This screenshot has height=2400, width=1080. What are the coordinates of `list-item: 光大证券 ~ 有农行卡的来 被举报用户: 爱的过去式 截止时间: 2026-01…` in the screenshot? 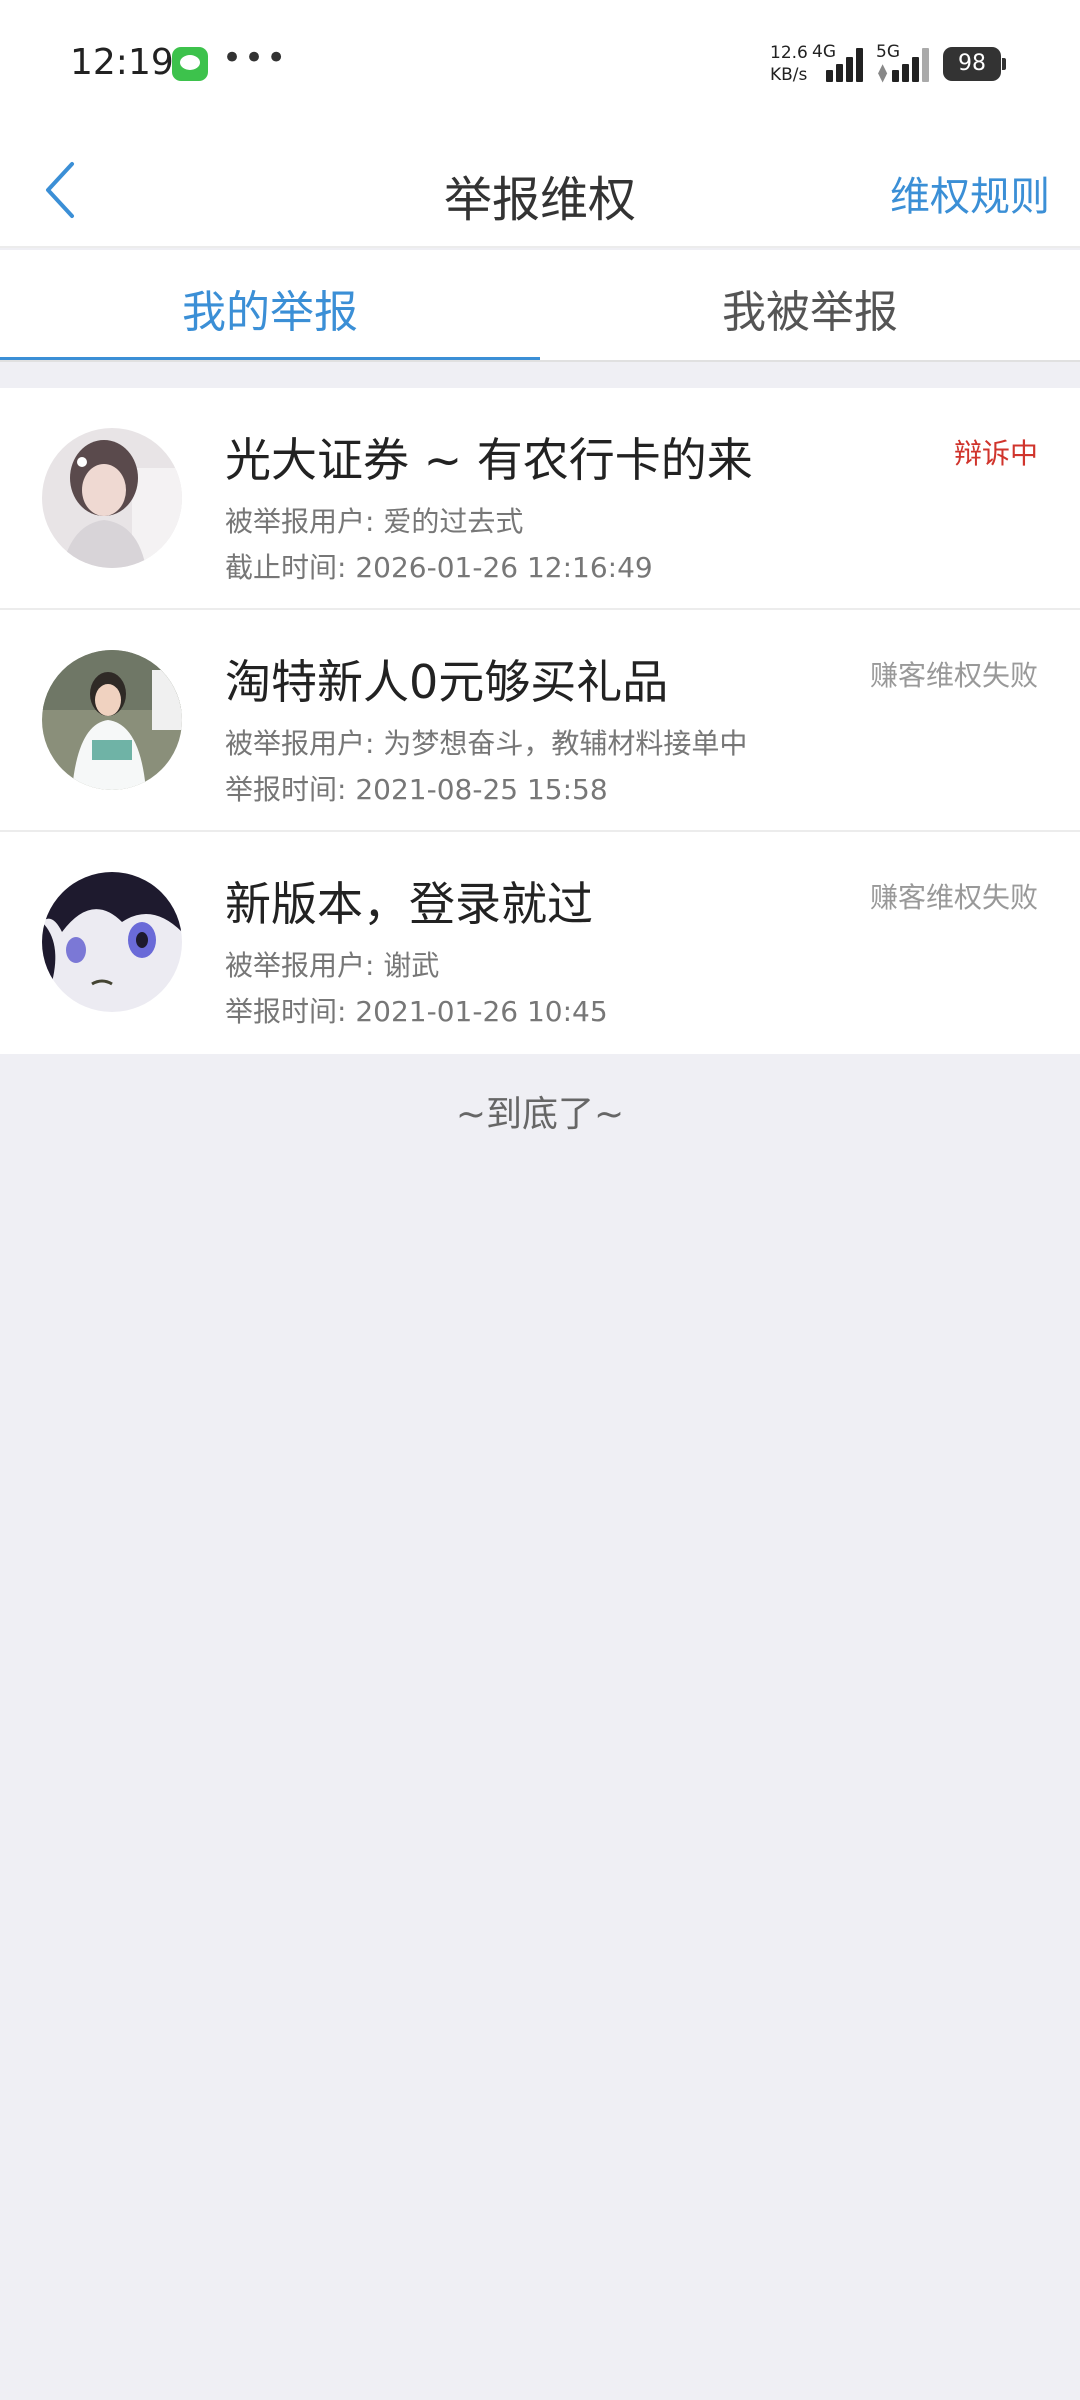 It's located at (540, 499).